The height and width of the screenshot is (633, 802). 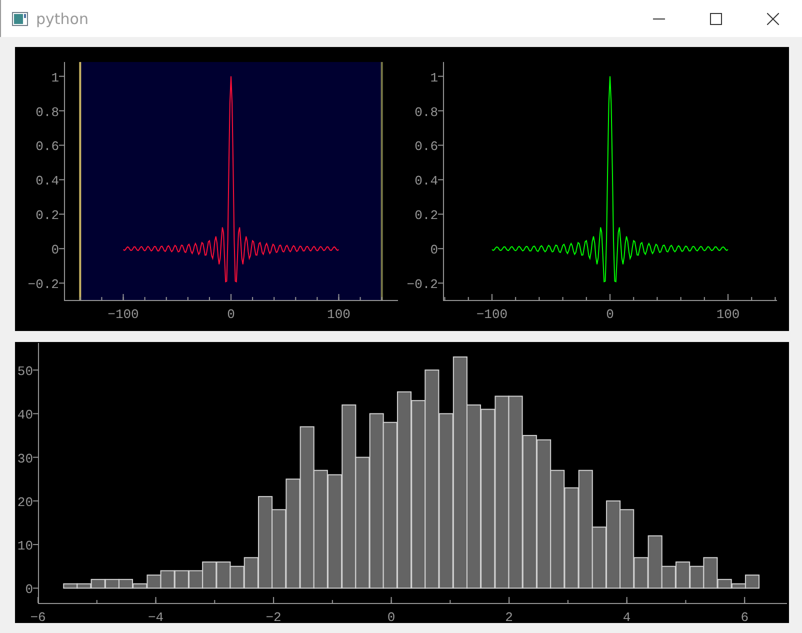 What do you see at coordinates (25, 546) in the screenshot?
I see `axis-tick-label: 10` at bounding box center [25, 546].